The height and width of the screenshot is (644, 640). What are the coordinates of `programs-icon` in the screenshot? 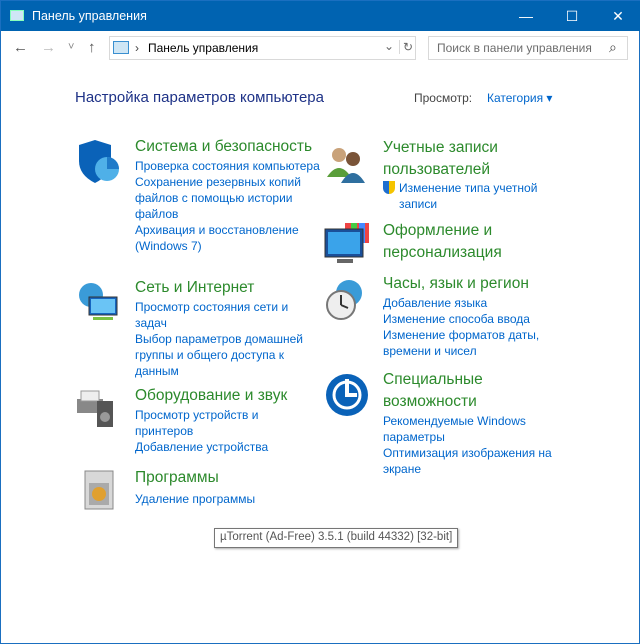 It's located at (103, 489).